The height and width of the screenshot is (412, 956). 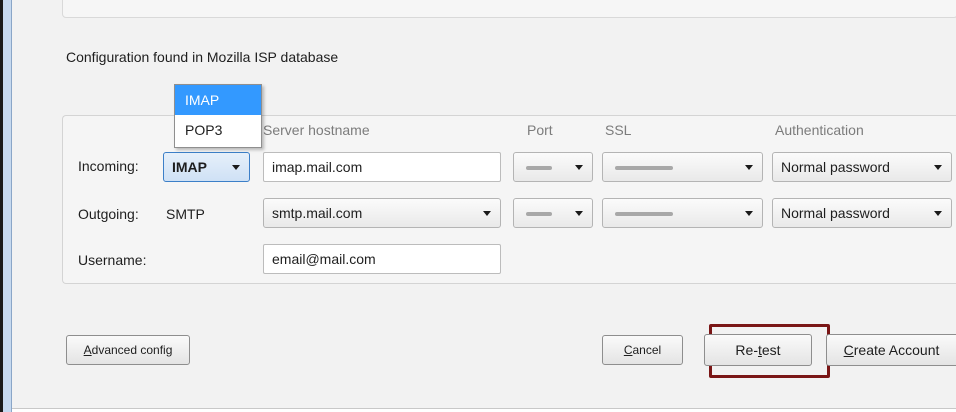 What do you see at coordinates (317, 213) in the screenshot?
I see `outgoing-hostname-value: smtp.mail.com` at bounding box center [317, 213].